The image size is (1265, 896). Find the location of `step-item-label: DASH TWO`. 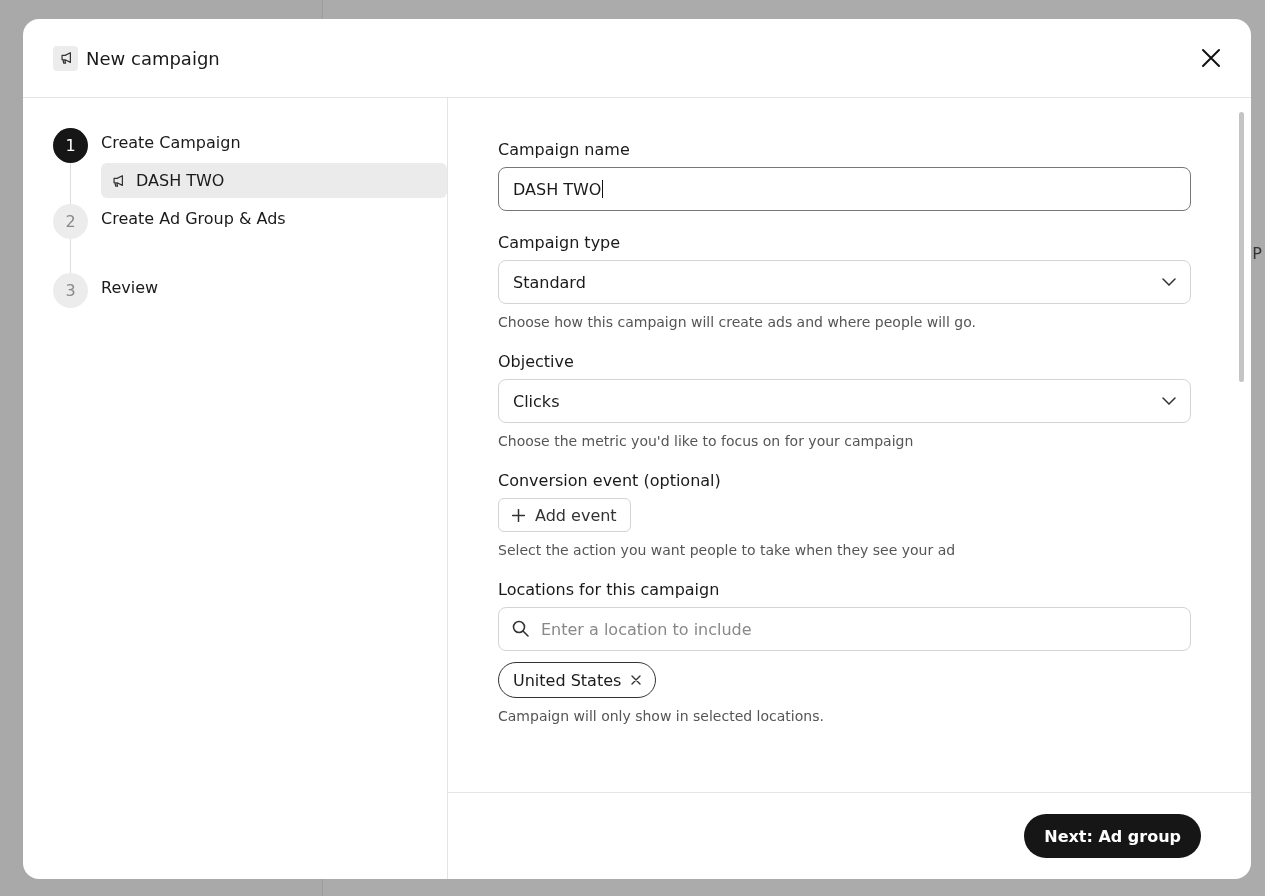

step-item-label: DASH TWO is located at coordinates (180, 180).